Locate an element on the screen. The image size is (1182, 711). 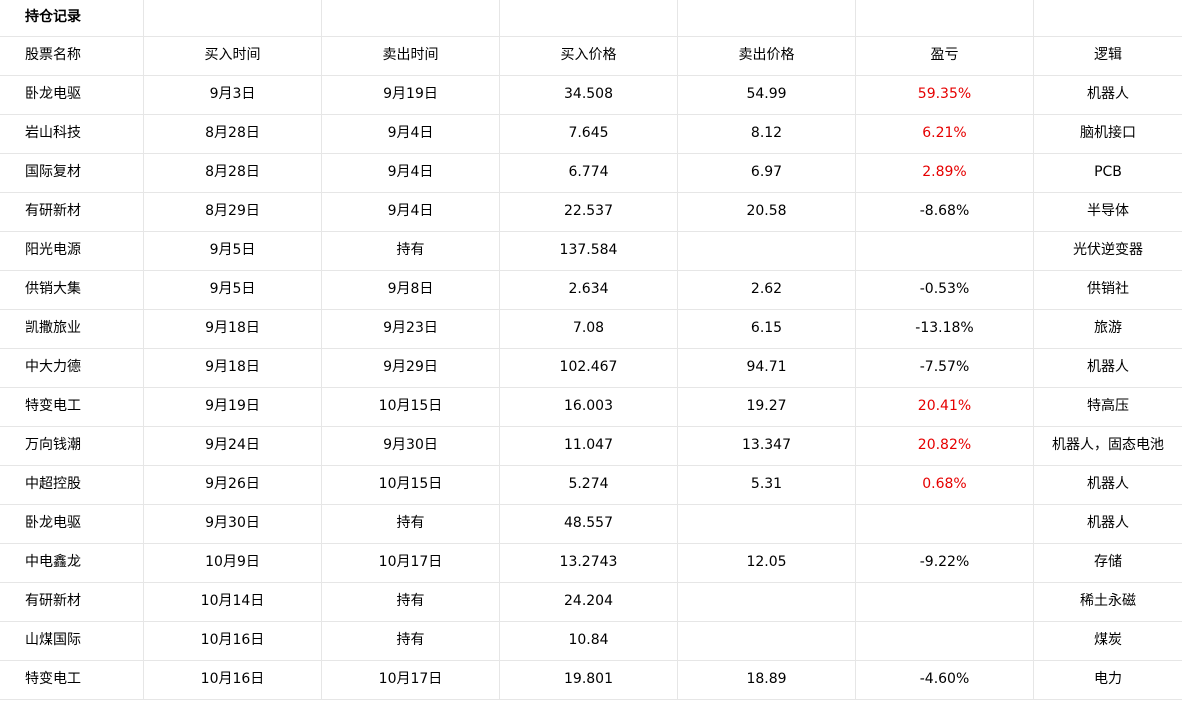
header-stock-name: 股票名称 is located at coordinates (72, 55).